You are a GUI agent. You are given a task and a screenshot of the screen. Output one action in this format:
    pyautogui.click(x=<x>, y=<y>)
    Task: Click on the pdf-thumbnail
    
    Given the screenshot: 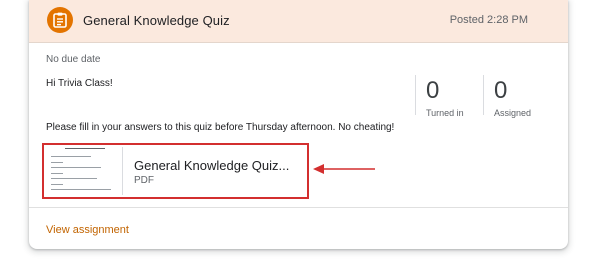 What is the action you would take?
    pyautogui.click(x=84, y=171)
    